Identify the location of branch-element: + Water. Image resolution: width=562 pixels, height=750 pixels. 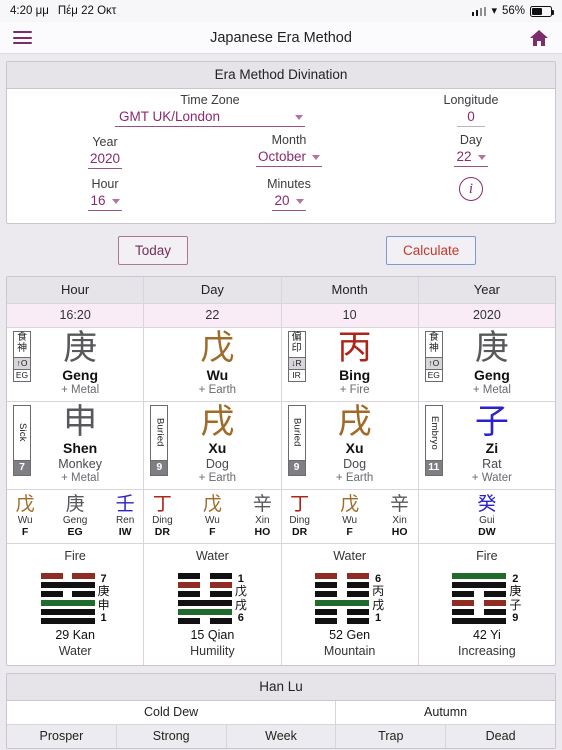
(491, 478).